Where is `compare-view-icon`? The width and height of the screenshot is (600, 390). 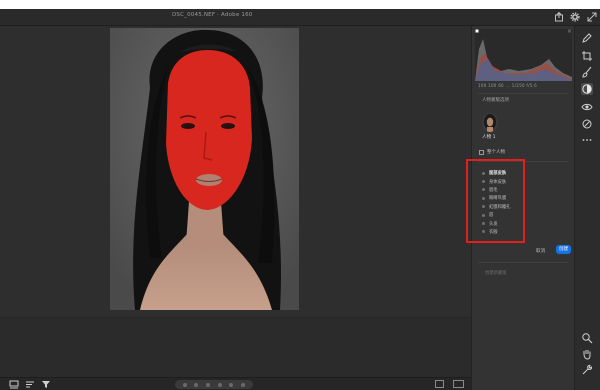 compare-view-icon is located at coordinates (458, 384).